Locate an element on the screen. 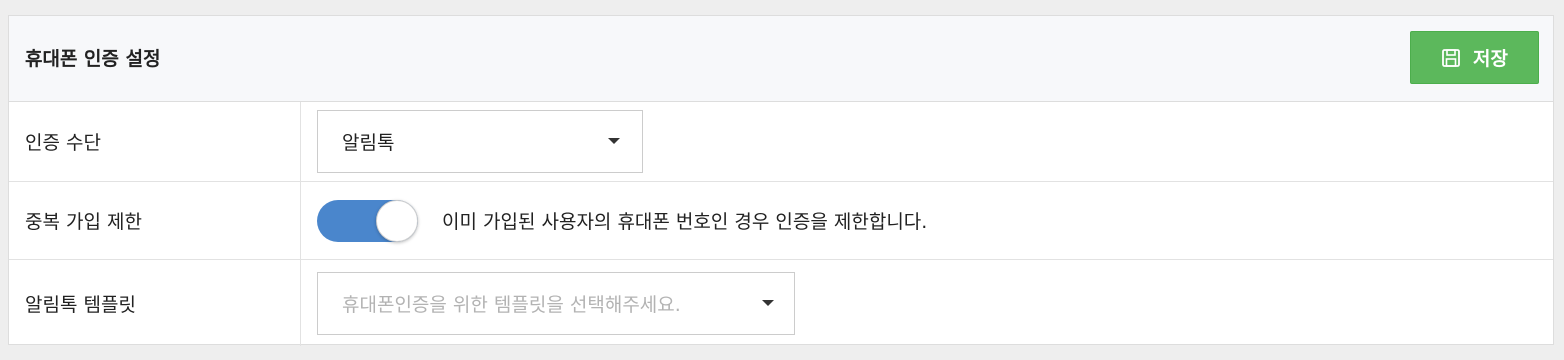 The width and height of the screenshot is (1564, 360). save-button-label: 저장 is located at coordinates (1490, 59).